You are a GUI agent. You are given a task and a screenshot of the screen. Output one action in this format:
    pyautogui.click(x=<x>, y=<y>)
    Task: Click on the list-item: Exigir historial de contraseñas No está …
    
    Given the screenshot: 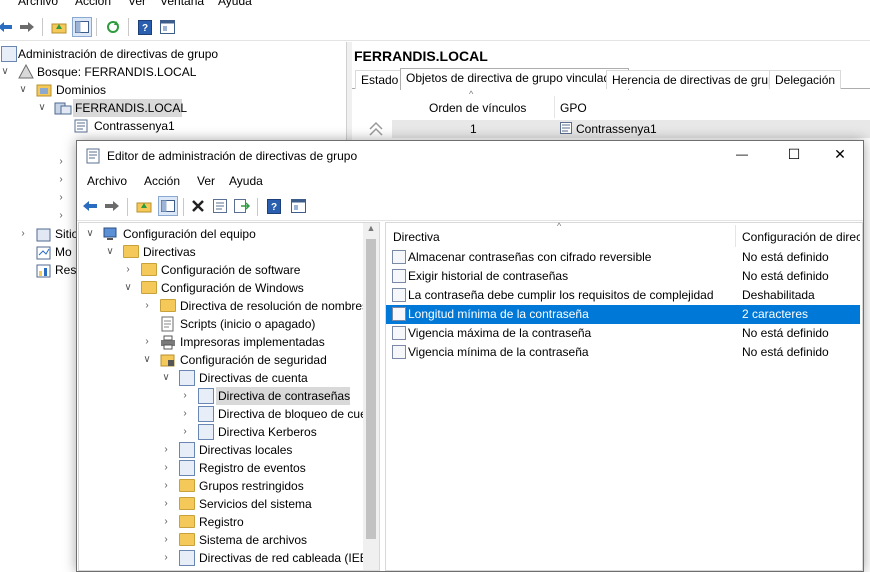 What is the action you would take?
    pyautogui.click(x=623, y=276)
    